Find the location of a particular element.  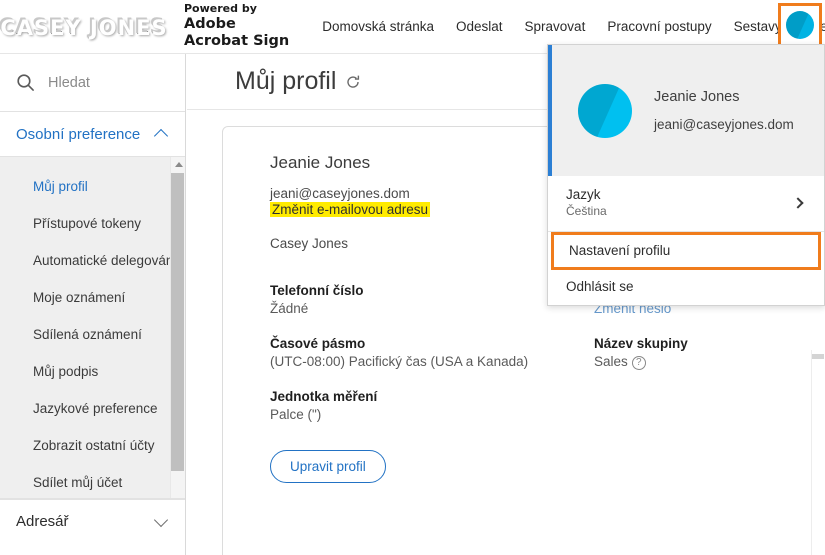

casey-jones-logo: CASEY JONES is located at coordinates (83, 27).